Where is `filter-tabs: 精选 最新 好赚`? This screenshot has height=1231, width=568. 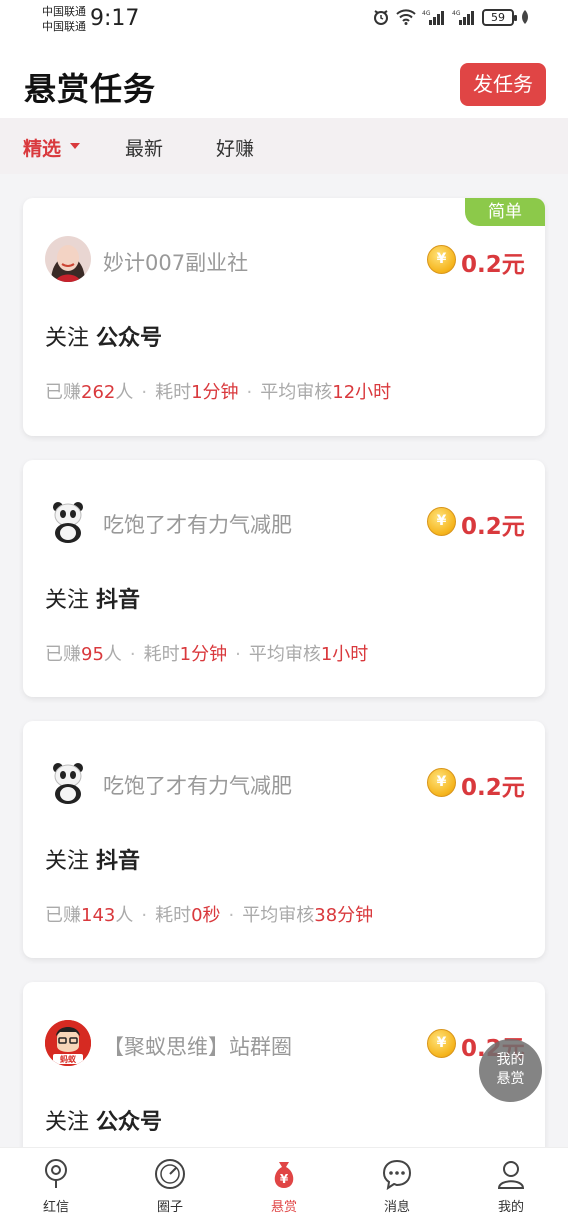
filter-tabs: 精选 最新 好赚 is located at coordinates (284, 146).